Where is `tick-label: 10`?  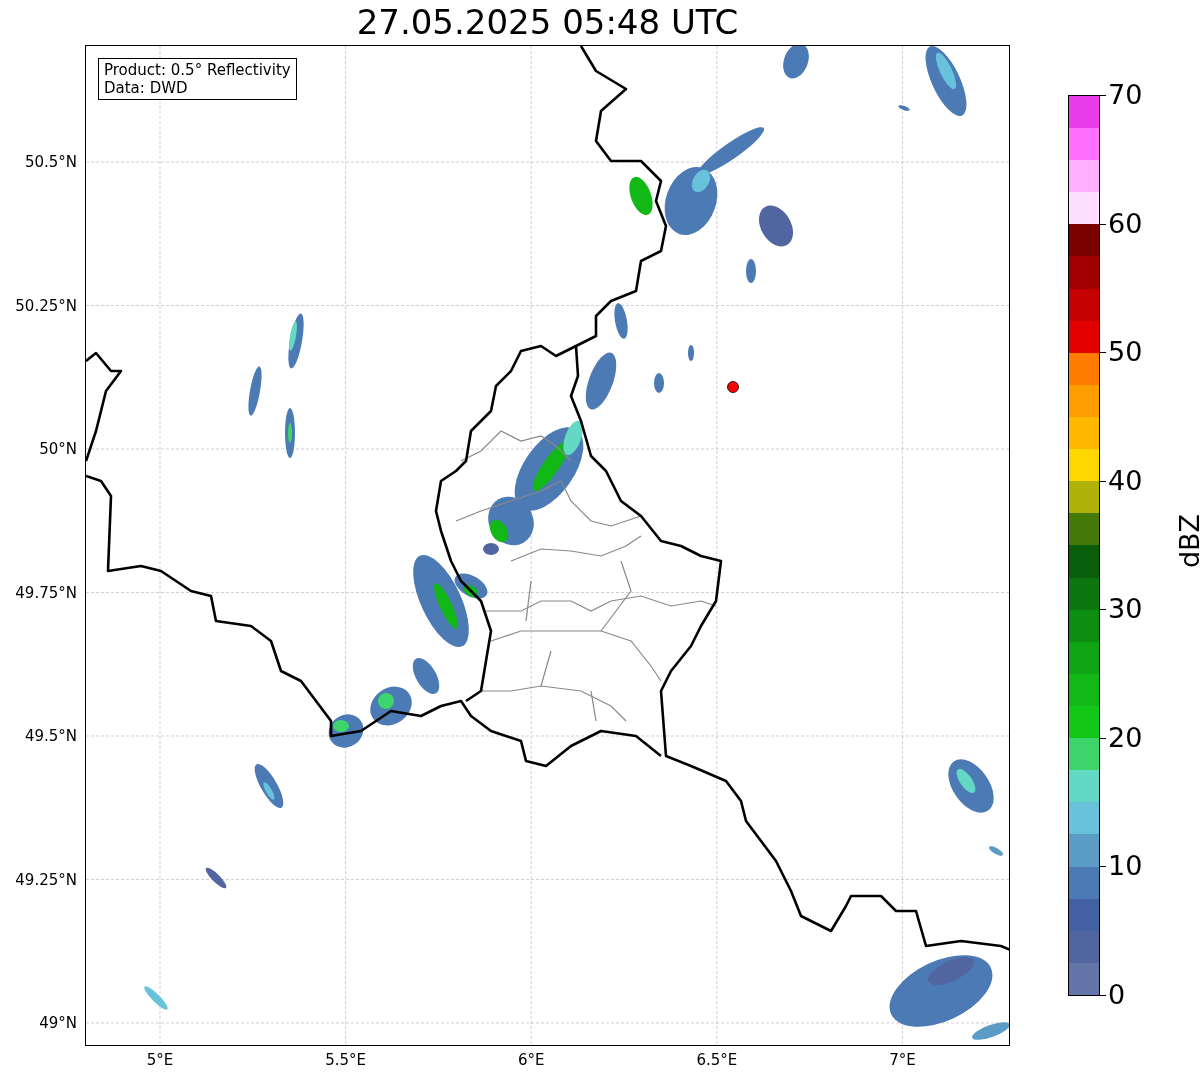
tick-label: 10 is located at coordinates (1125, 866).